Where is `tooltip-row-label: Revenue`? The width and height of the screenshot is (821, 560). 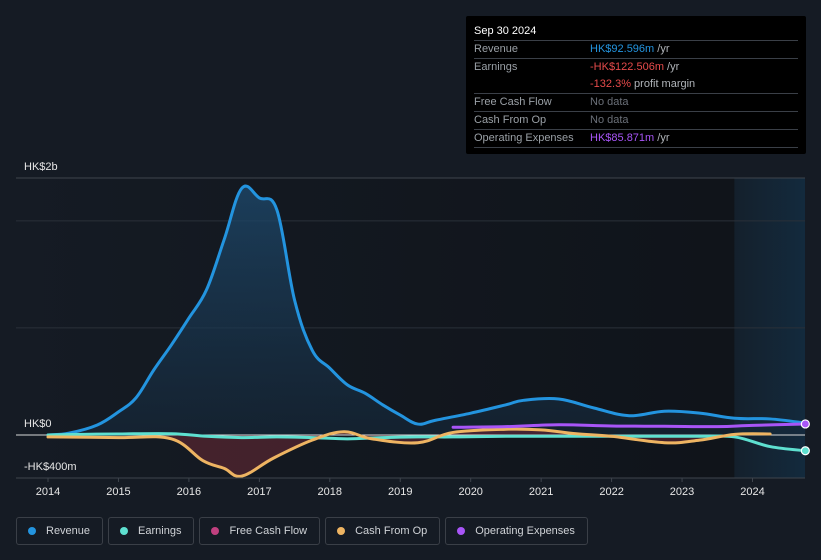
tooltip-row-label: Revenue is located at coordinates (496, 49).